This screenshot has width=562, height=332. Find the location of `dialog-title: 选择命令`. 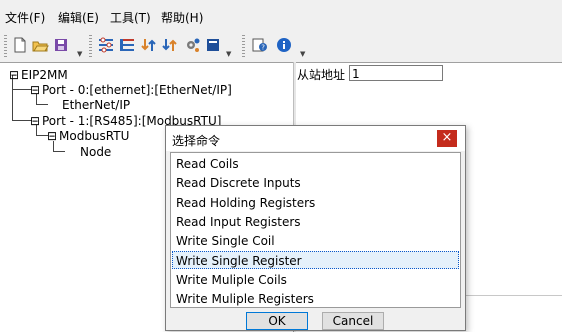

dialog-title: 选择命令 is located at coordinates (196, 141).